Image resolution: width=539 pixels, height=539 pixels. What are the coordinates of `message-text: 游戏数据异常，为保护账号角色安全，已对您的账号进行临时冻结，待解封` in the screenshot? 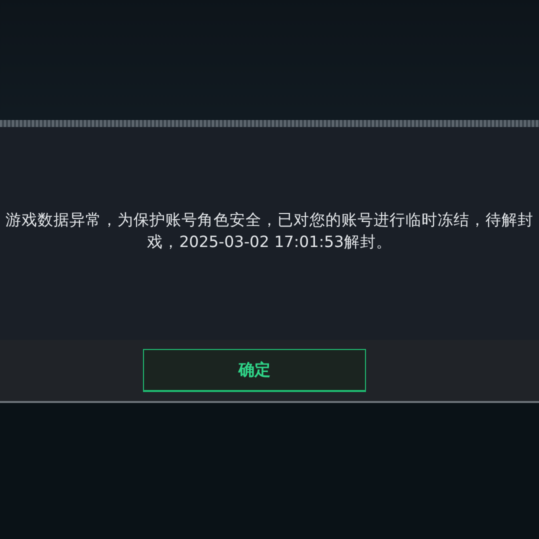 It's located at (270, 220).